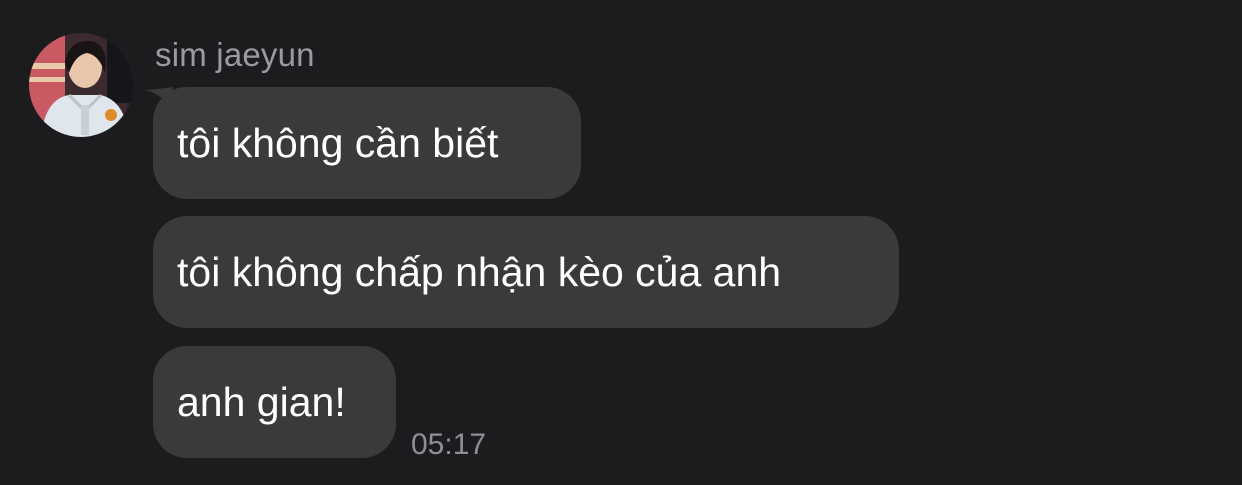  I want to click on avatar, so click(81, 85).